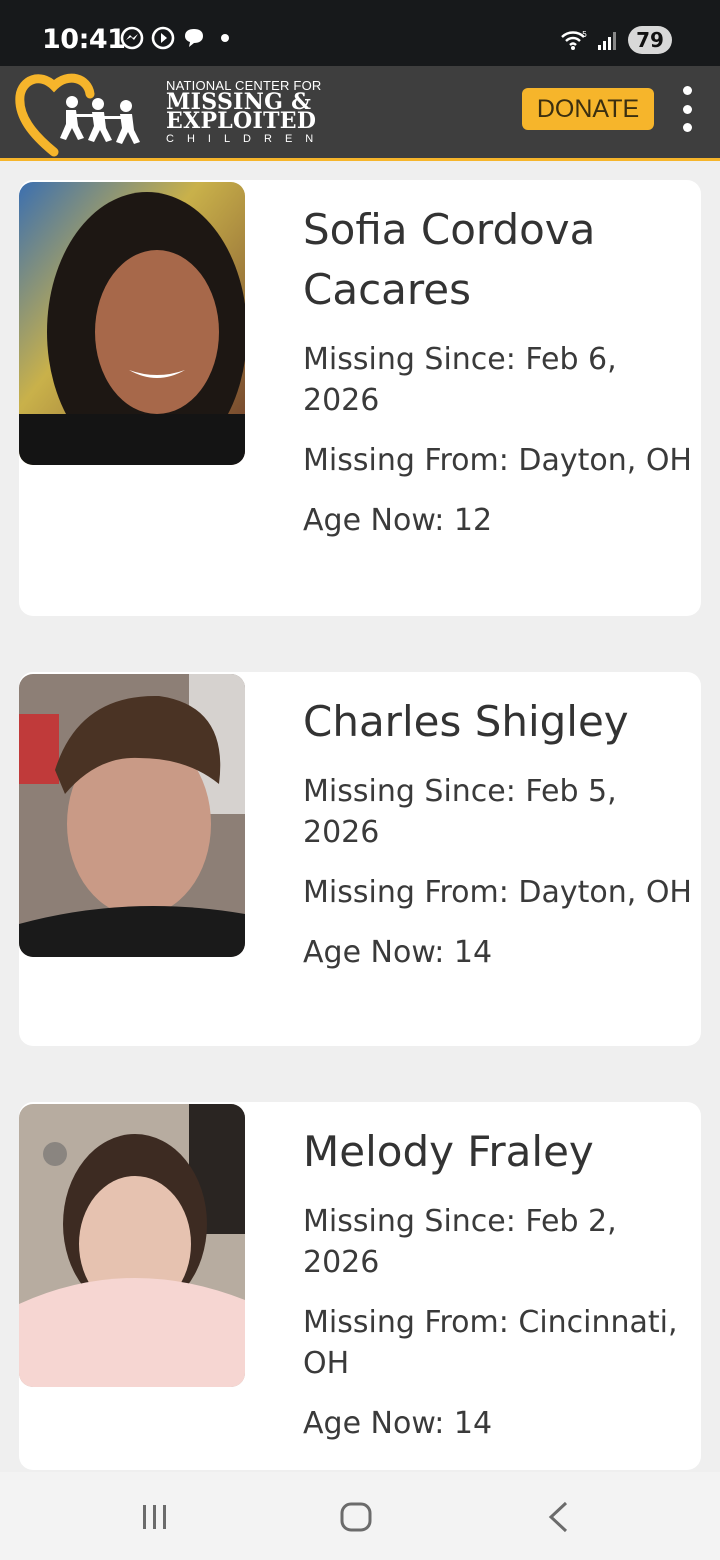 Image resolution: width=720 pixels, height=1560 pixels. What do you see at coordinates (155, 1517) in the screenshot?
I see `recent-apps-icon` at bounding box center [155, 1517].